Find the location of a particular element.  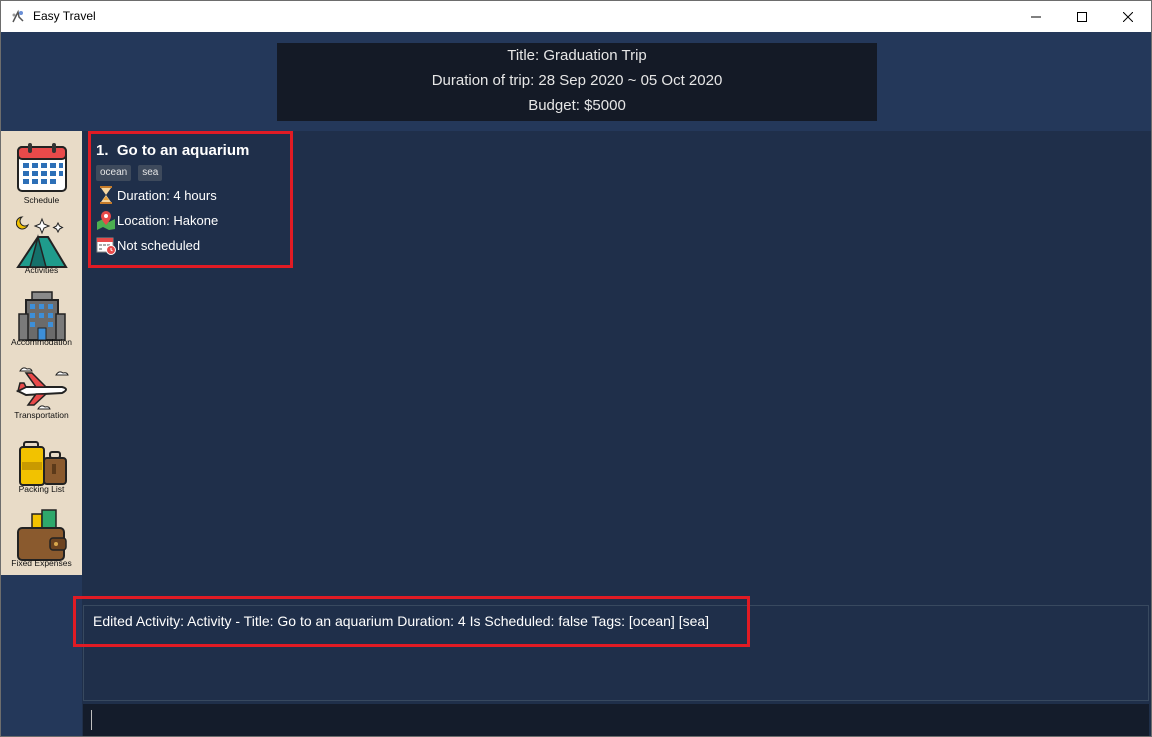

sidebar-item-schedule: Schedule is located at coordinates (41, 172).